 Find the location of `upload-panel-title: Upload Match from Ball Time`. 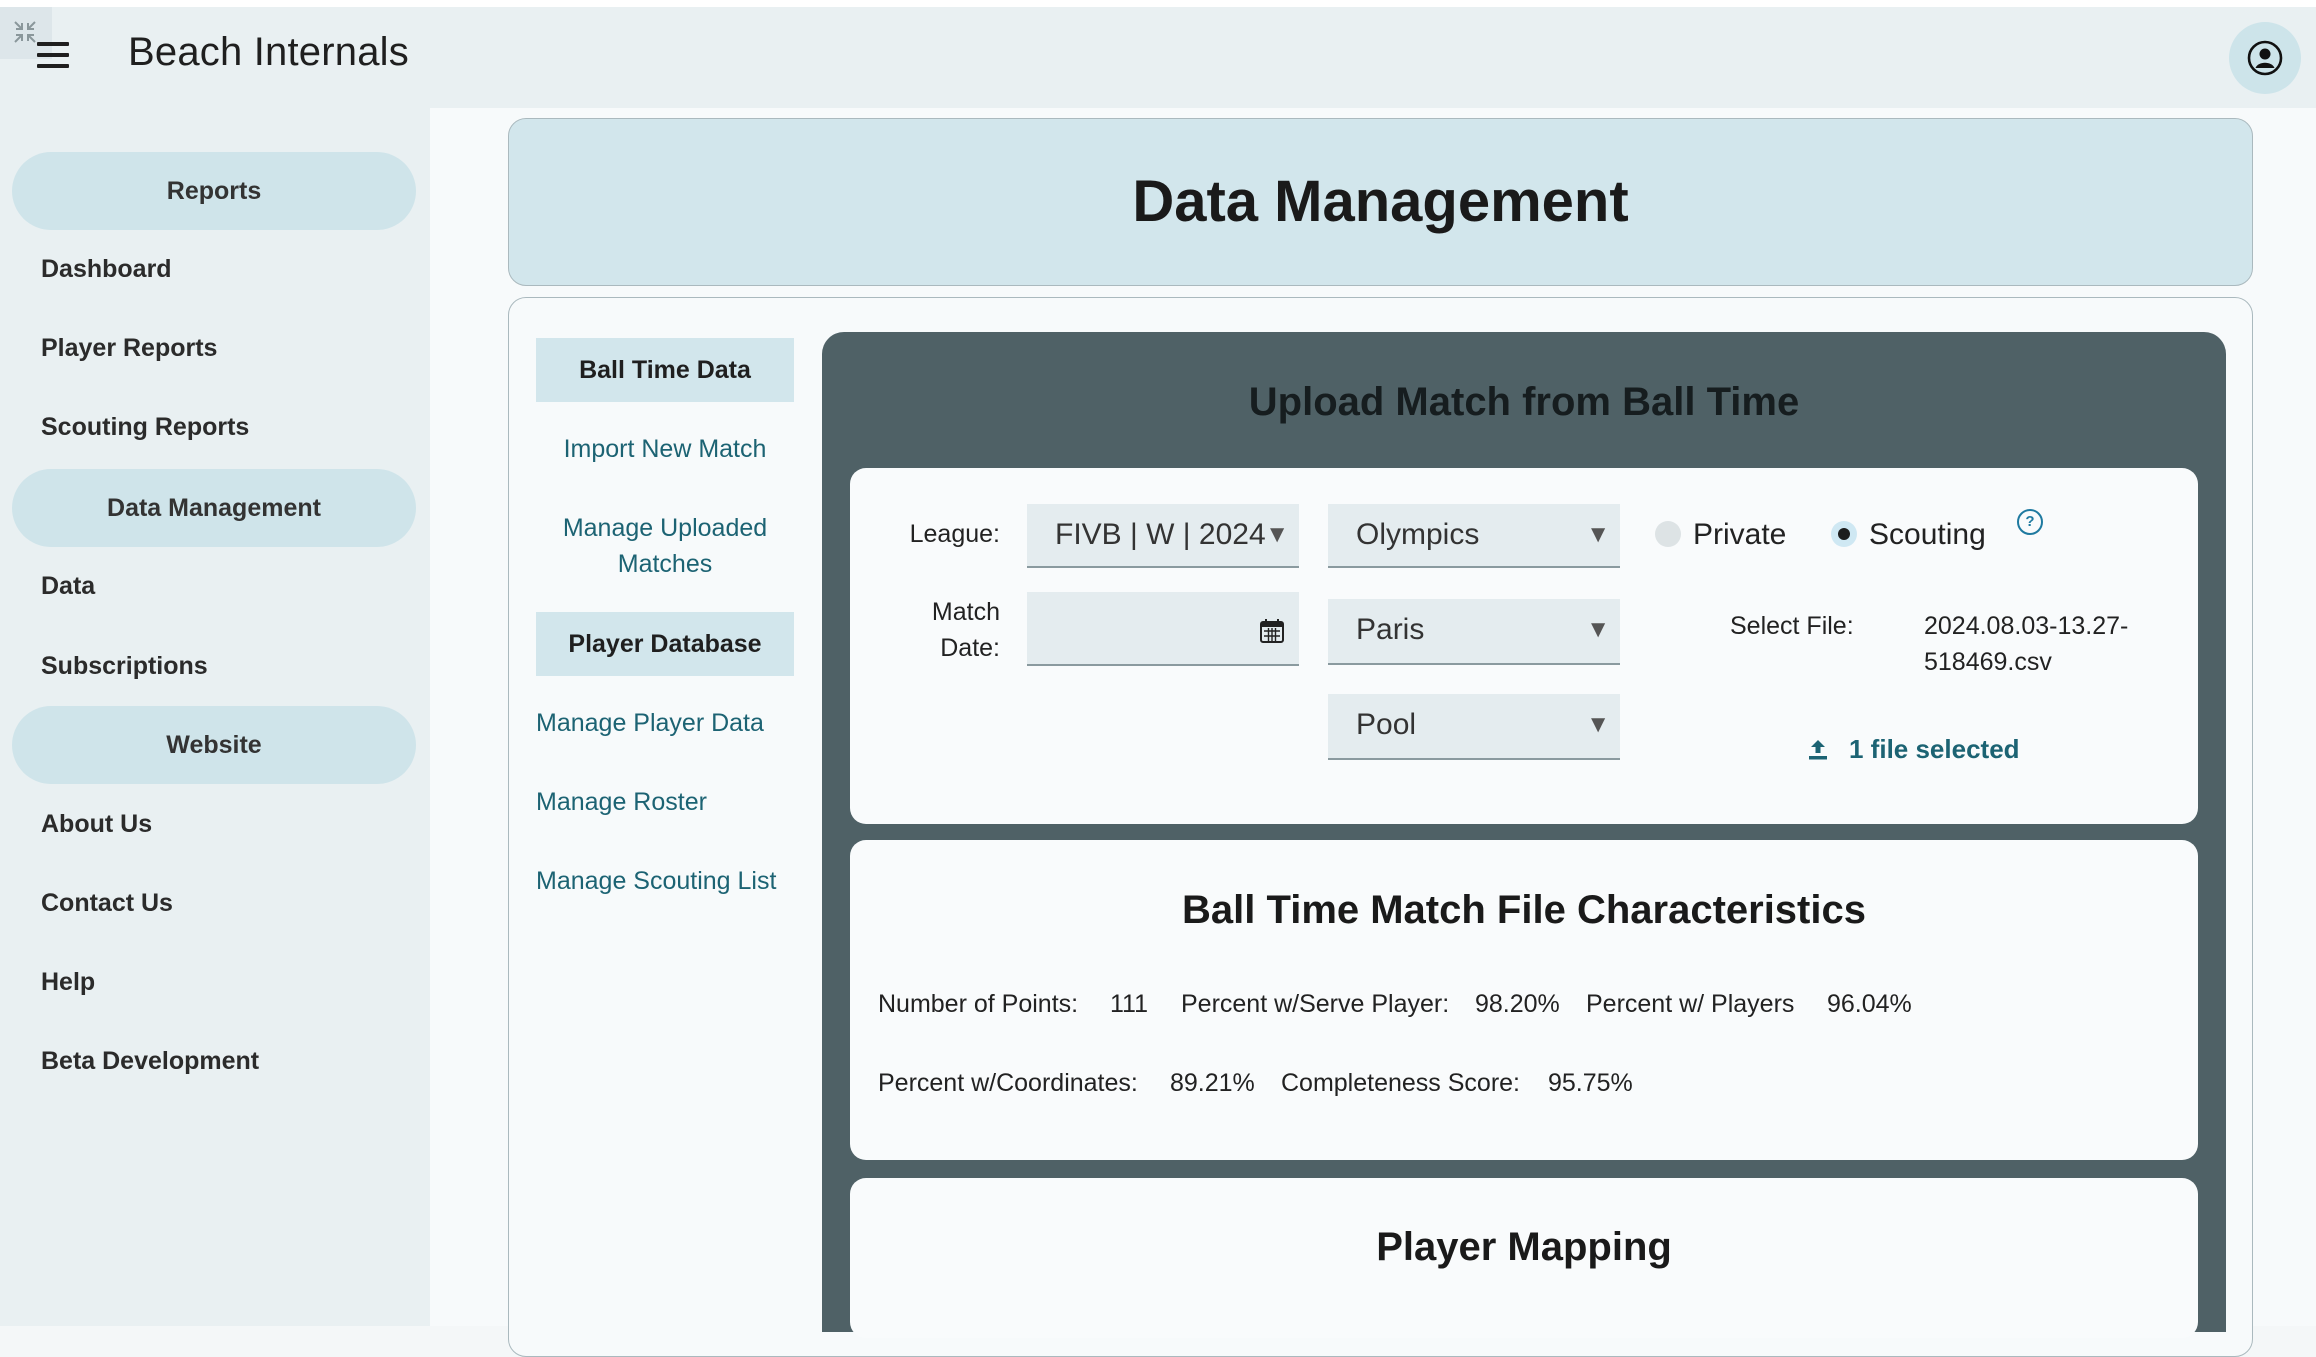

upload-panel-title: Upload Match from Ball Time is located at coordinates (1524, 402).